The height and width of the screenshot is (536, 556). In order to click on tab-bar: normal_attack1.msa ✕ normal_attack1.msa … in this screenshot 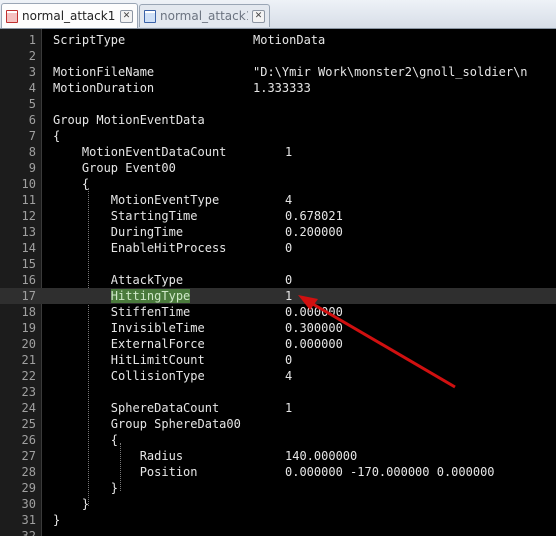, I will do `click(278, 14)`.